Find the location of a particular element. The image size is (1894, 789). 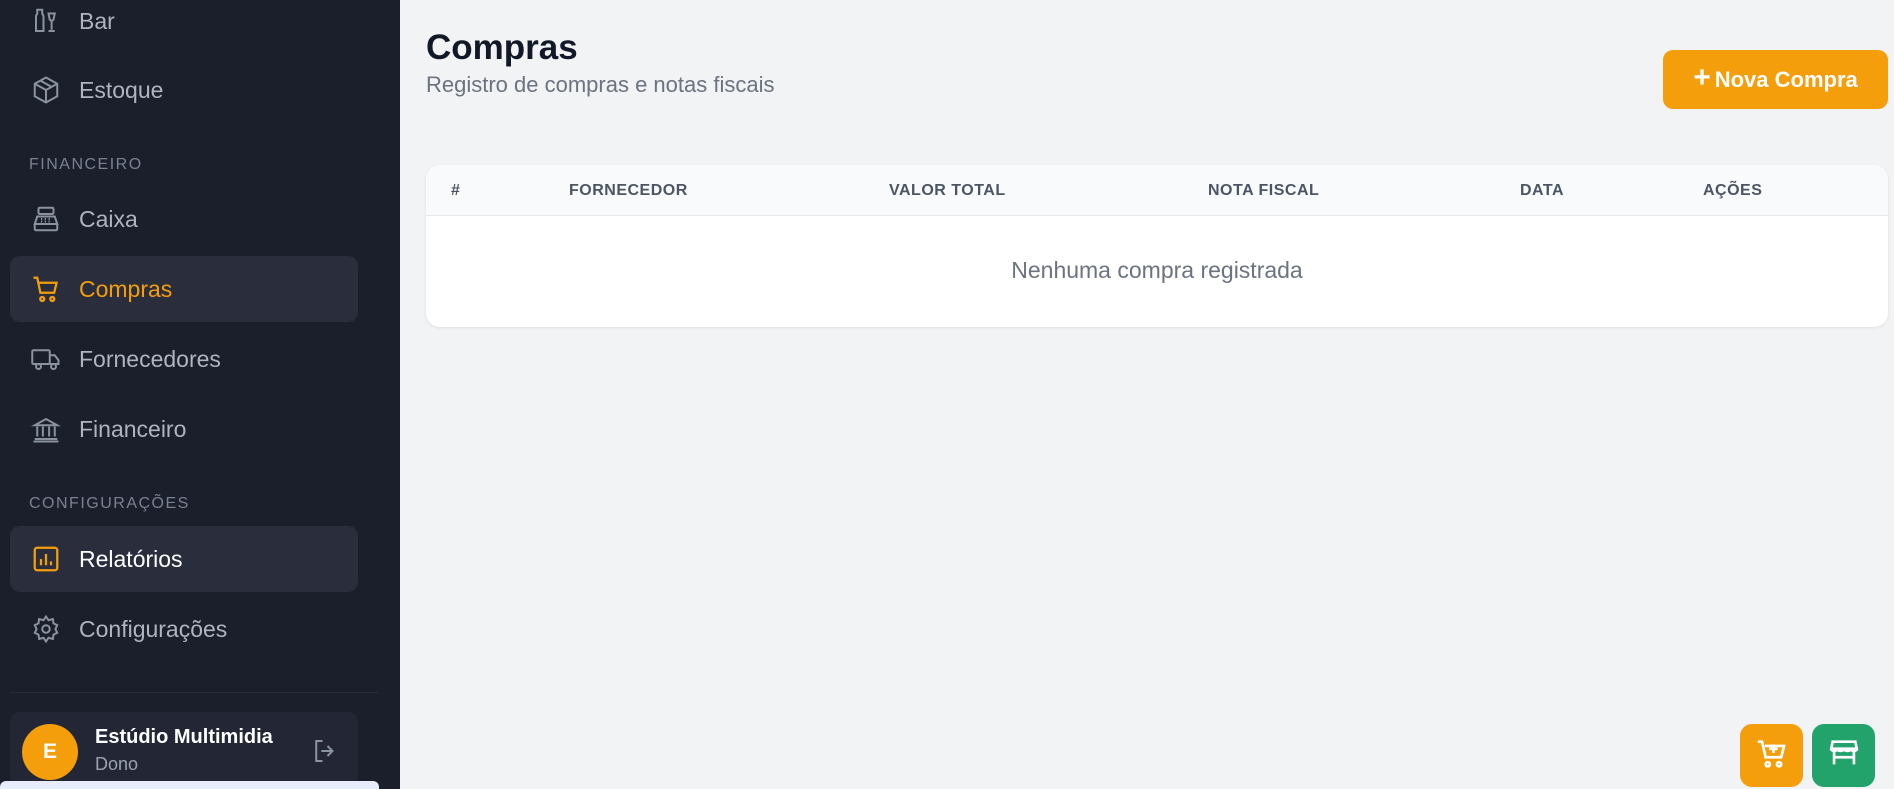

column-header-acoes: AÇÕES is located at coordinates (1733, 190).